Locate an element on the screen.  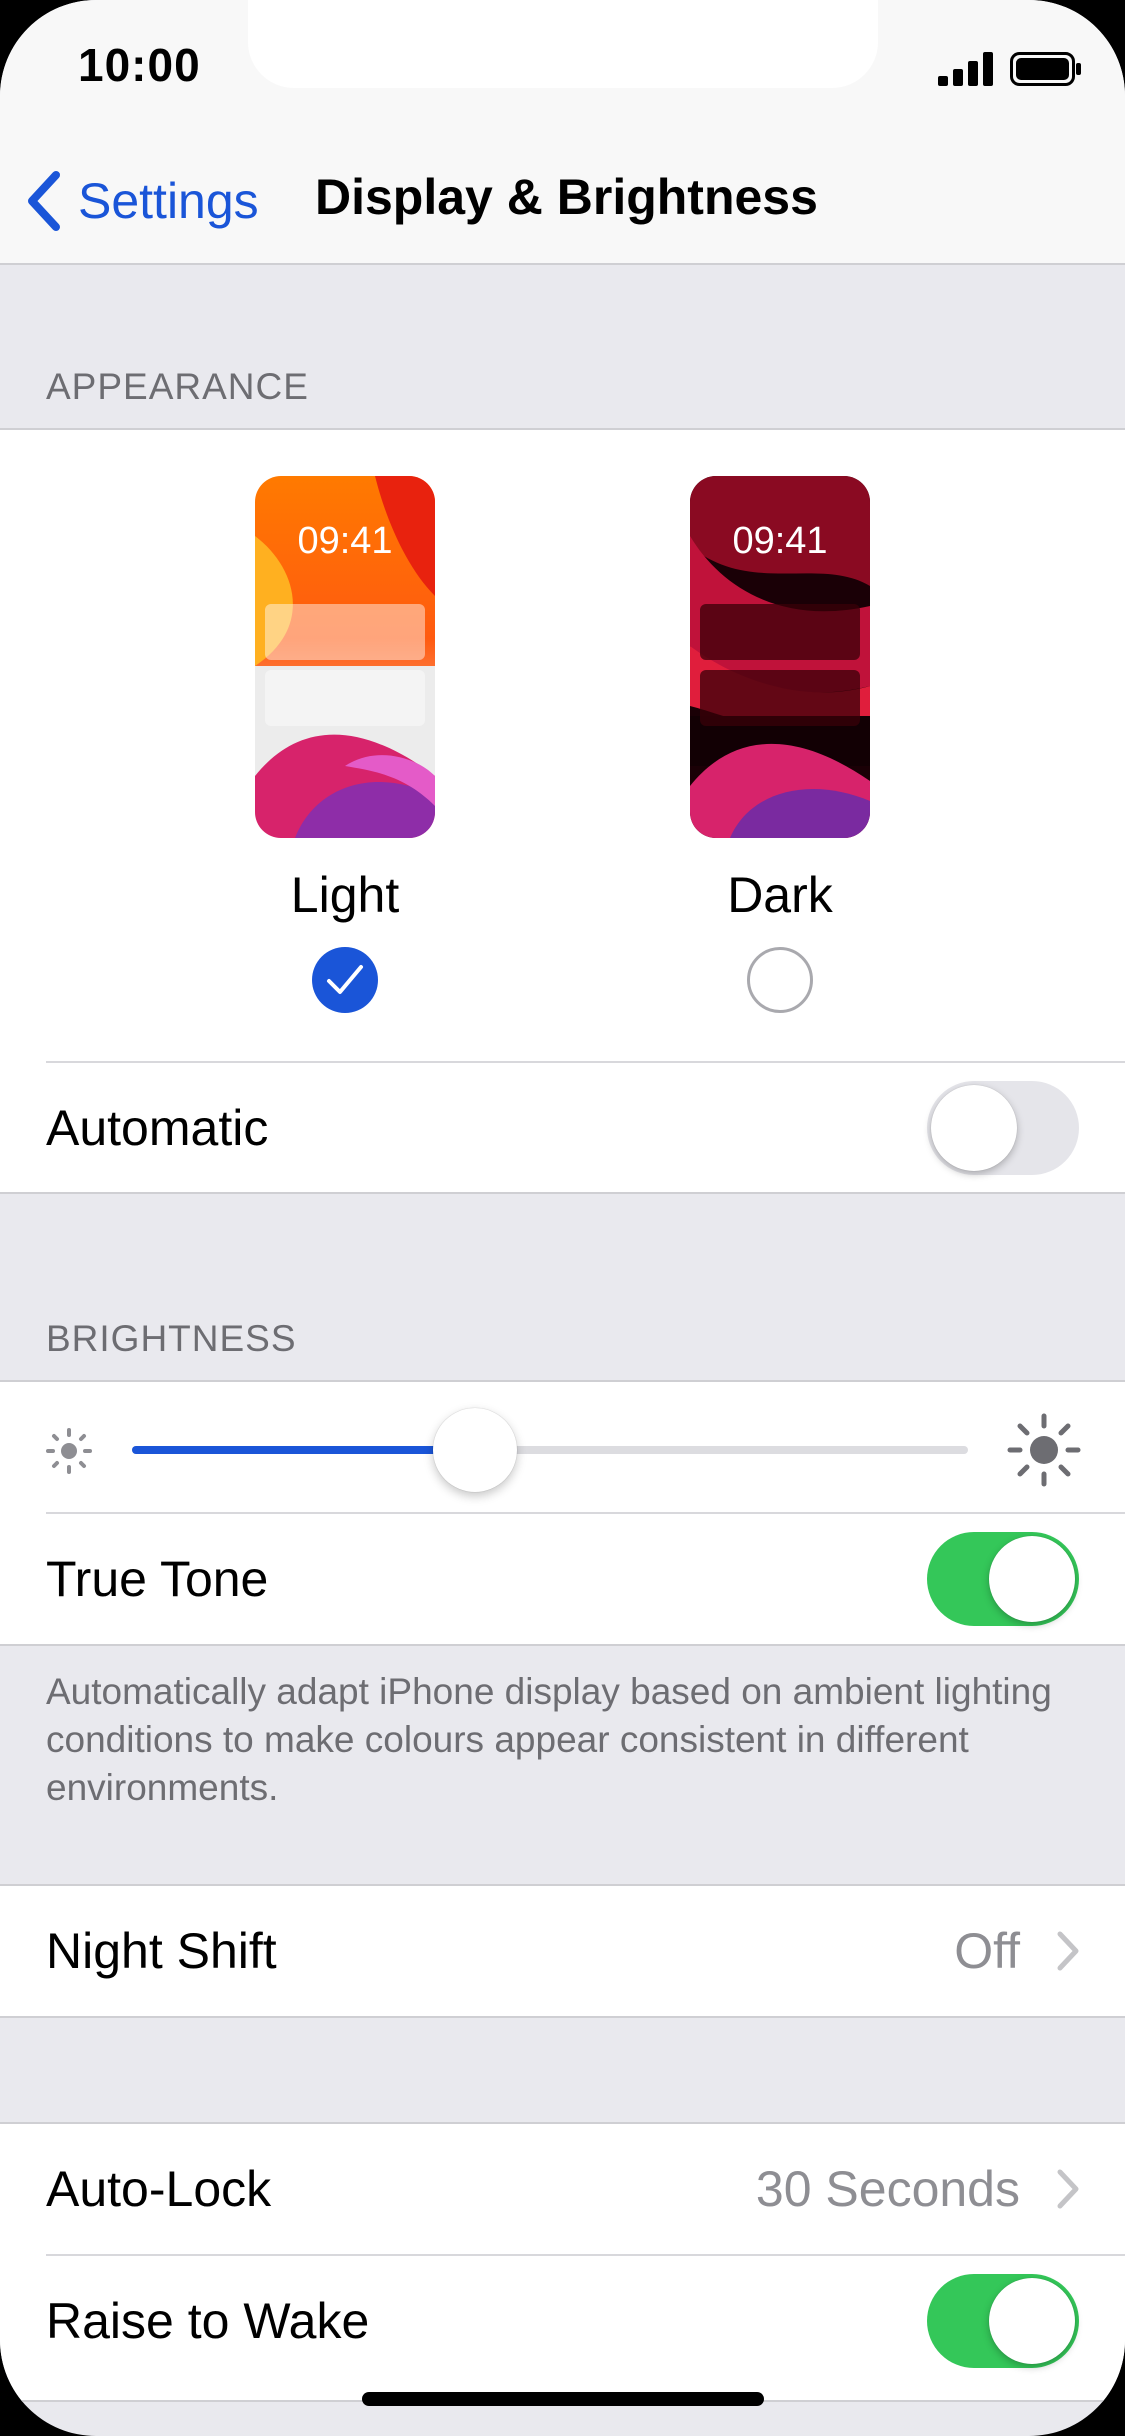
back-button: Settings is located at coordinates (141, 201).